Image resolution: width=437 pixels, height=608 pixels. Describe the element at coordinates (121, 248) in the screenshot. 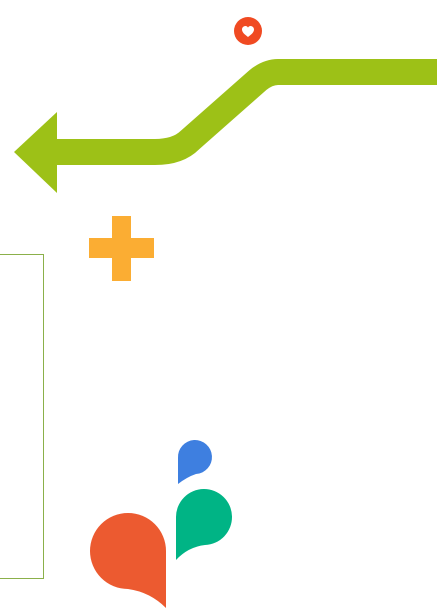

I see `plus-icon` at that location.